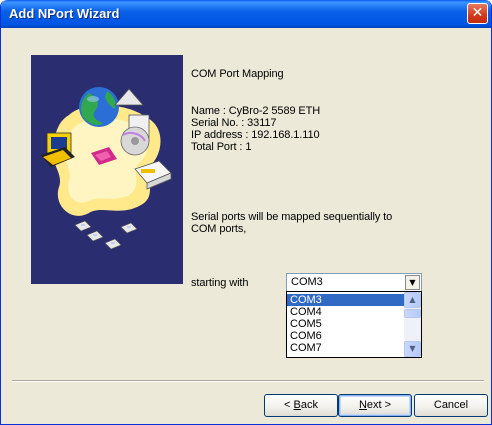  I want to click on close-button: ✕, so click(477, 13).